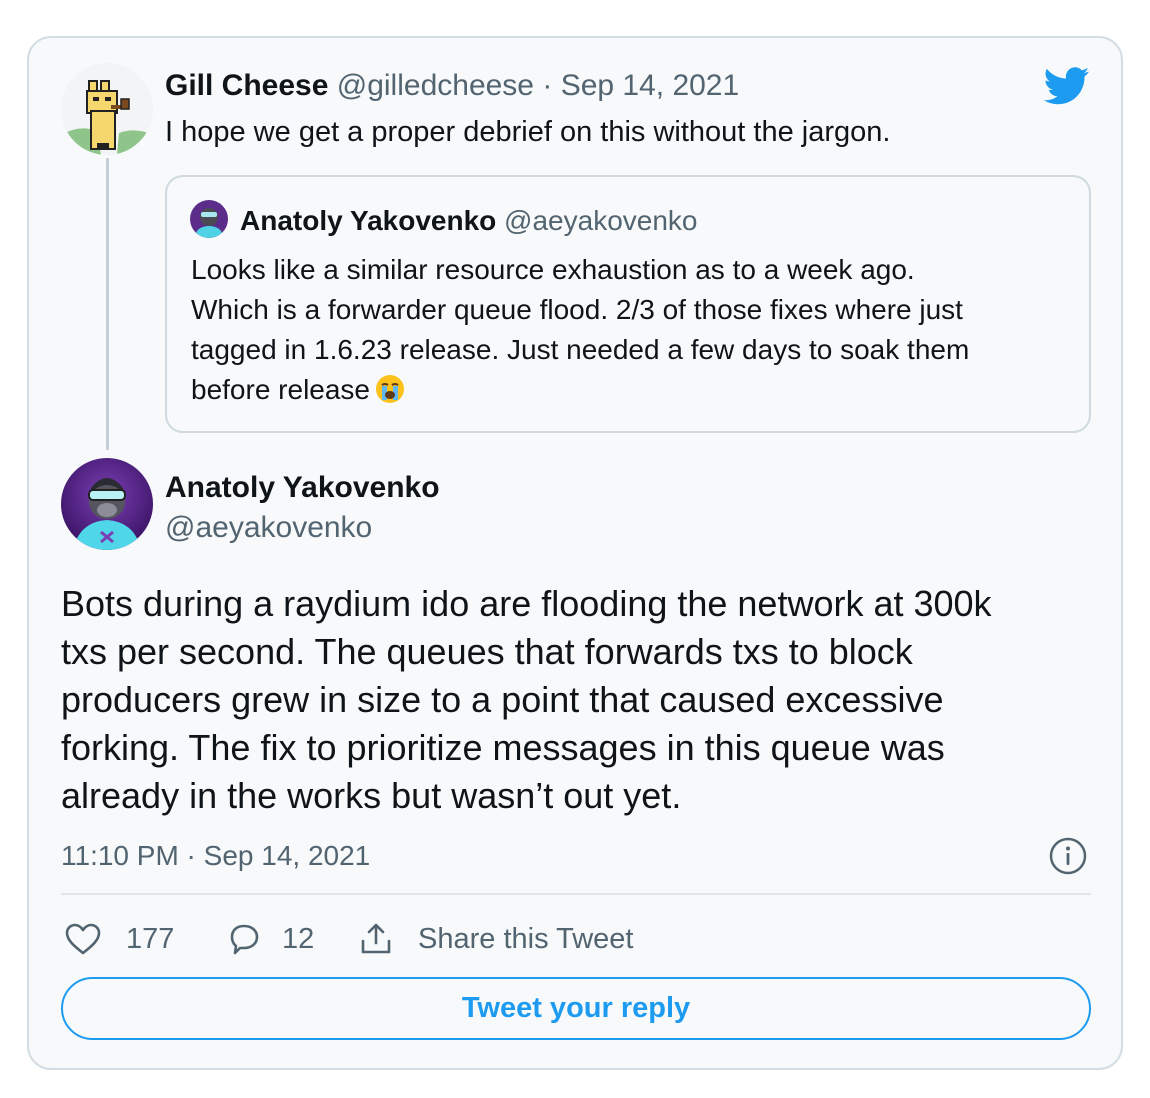 This screenshot has width=1150, height=1098. I want to click on main-author-name: Anatoly Yakovenko, so click(302, 488).